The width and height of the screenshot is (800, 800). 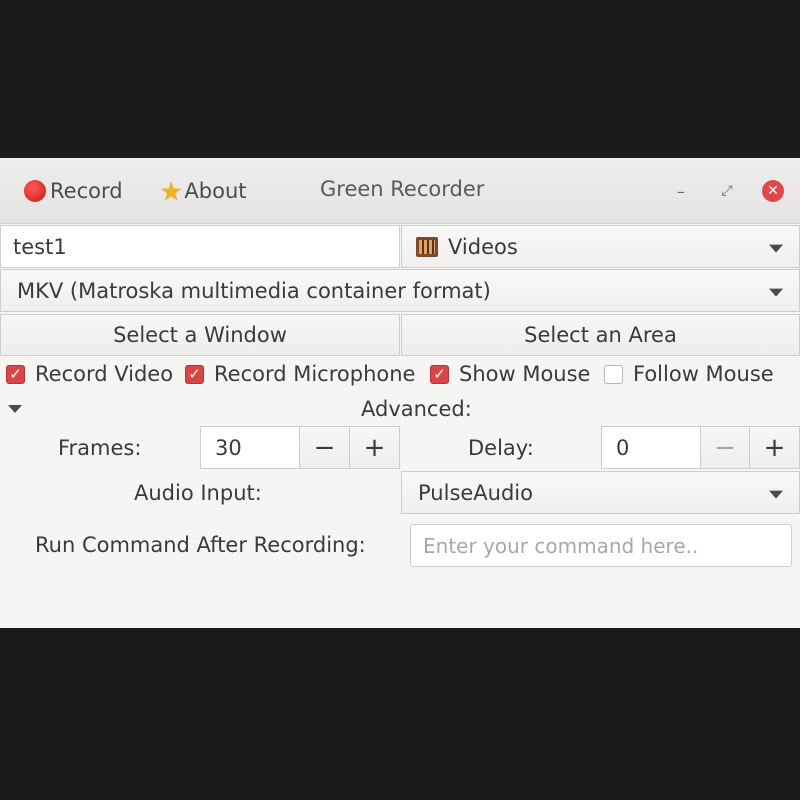 I want to click on select-window-button: Select a Window, so click(x=200, y=335).